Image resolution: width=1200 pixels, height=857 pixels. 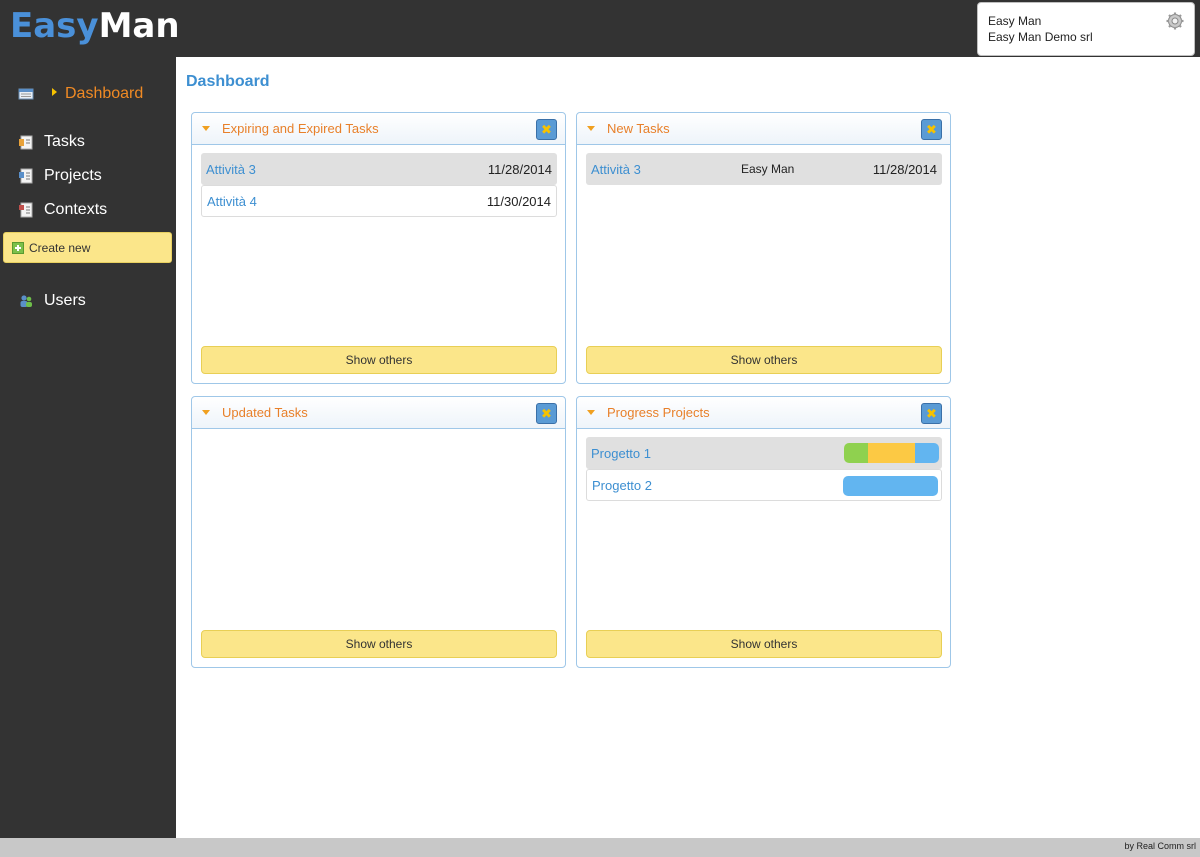 I want to click on panel-header: Progress Projects ✖, so click(x=763, y=413).